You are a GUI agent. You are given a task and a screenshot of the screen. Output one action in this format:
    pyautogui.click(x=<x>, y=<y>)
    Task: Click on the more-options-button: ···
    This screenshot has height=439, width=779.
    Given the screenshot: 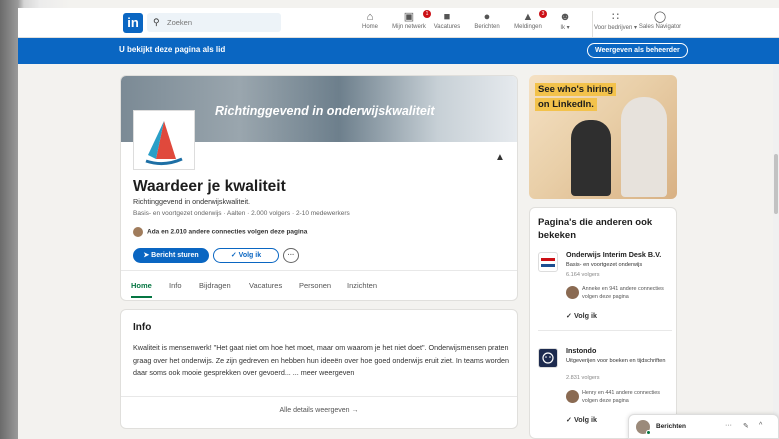 What is the action you would take?
    pyautogui.click(x=291, y=255)
    